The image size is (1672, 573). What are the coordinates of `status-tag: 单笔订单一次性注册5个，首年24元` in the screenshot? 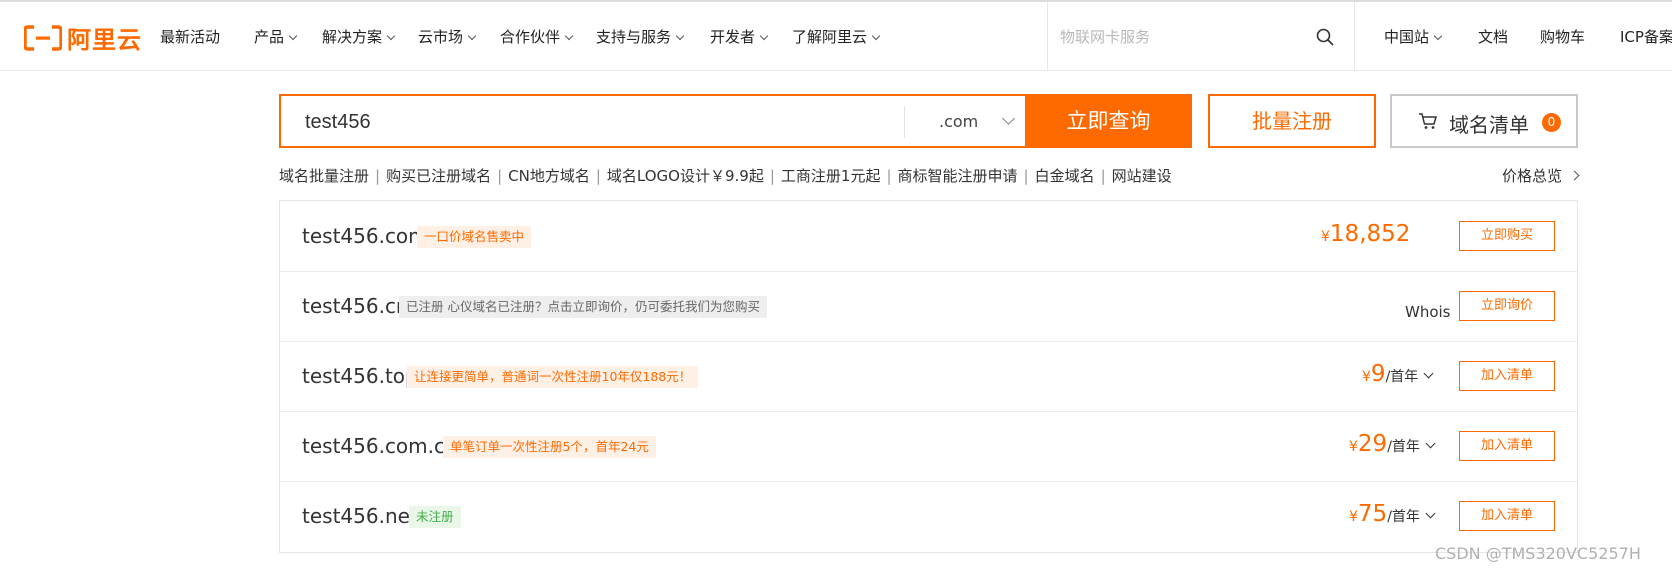 It's located at (549, 447).